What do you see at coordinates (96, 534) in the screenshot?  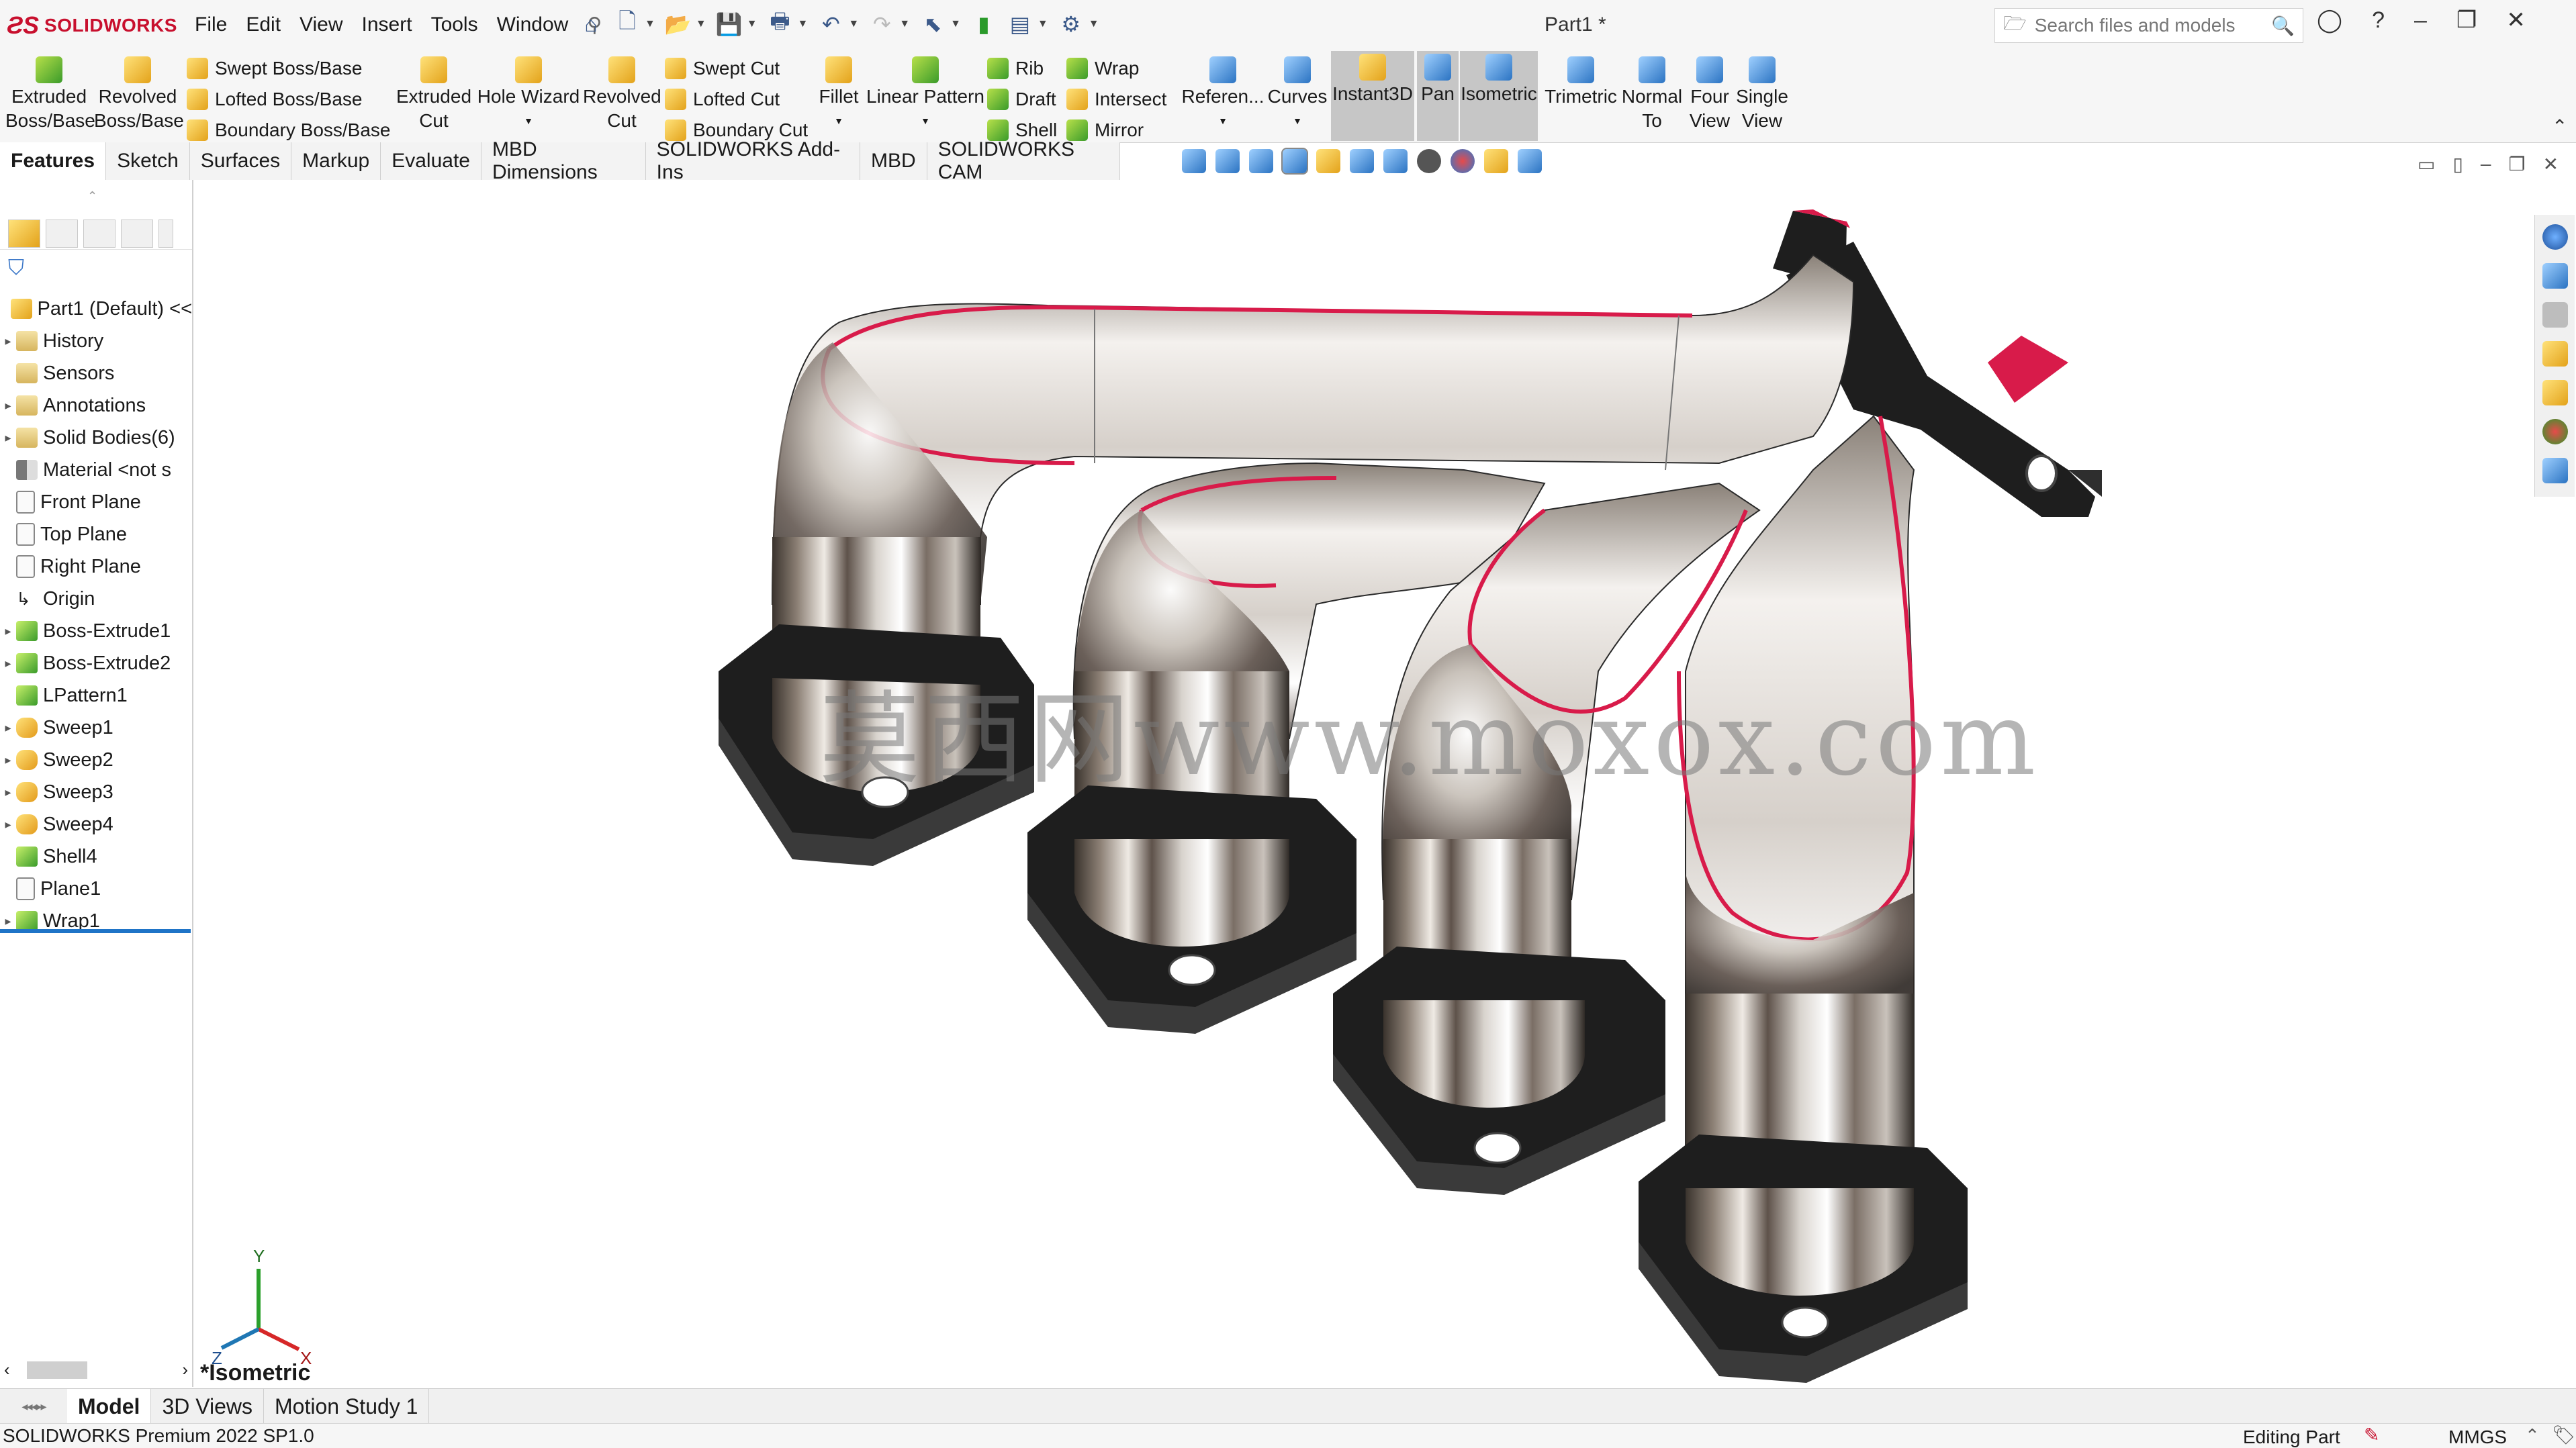 I see `tree-item-top-plane: Top Plane` at bounding box center [96, 534].